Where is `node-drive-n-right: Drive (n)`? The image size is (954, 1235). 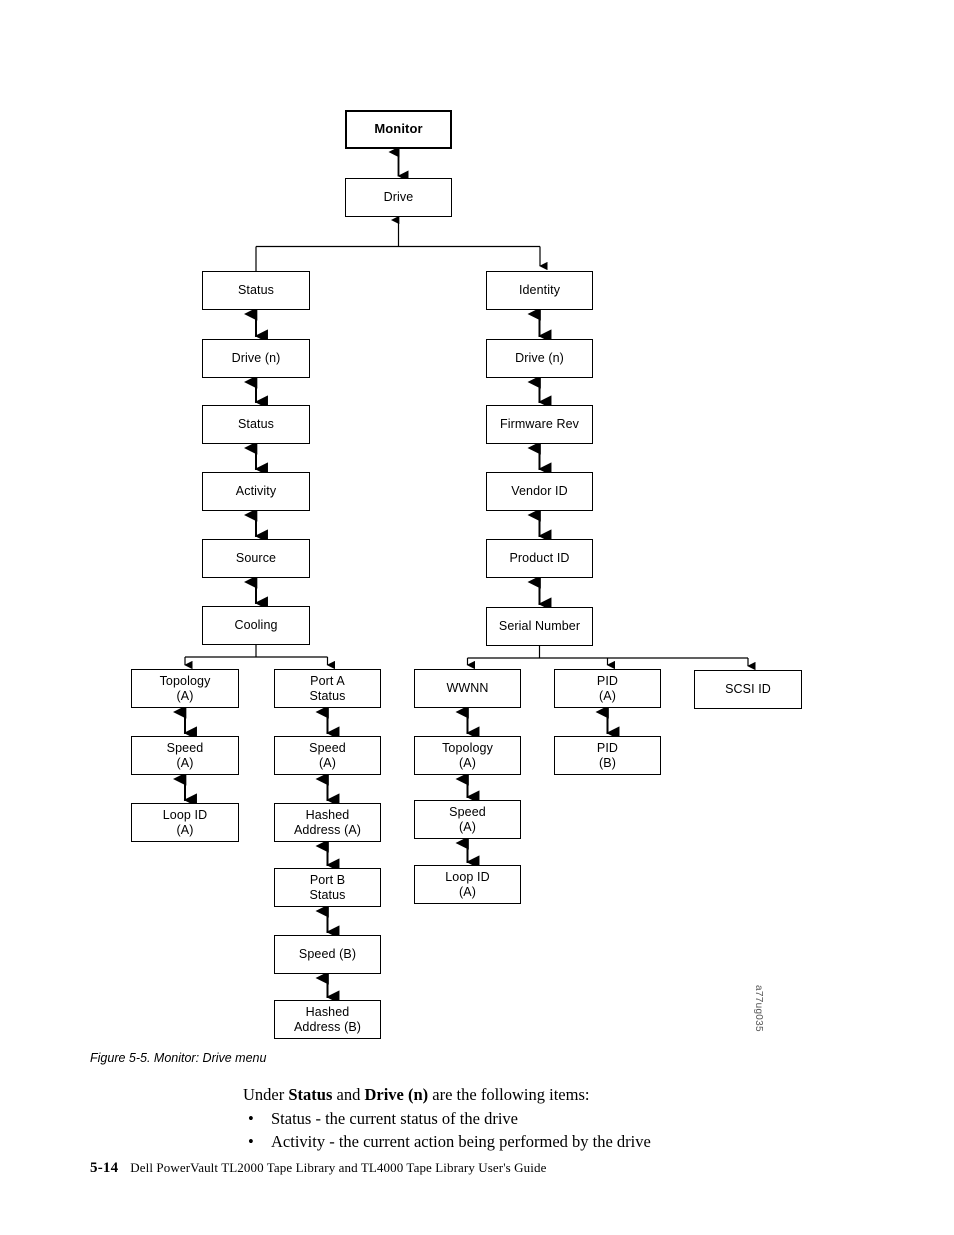 node-drive-n-right: Drive (n) is located at coordinates (539, 358).